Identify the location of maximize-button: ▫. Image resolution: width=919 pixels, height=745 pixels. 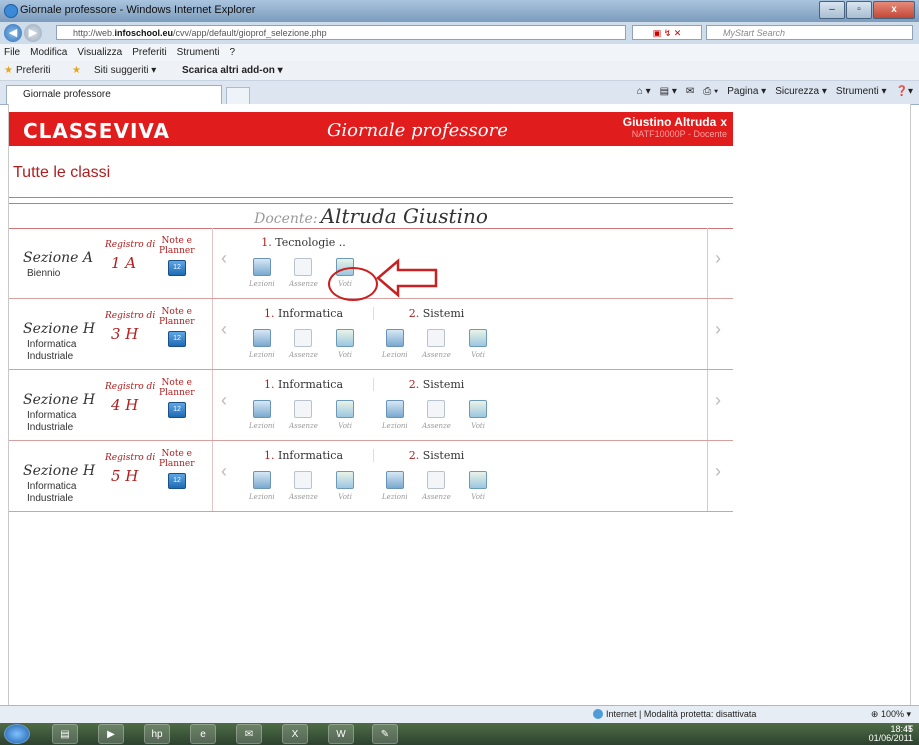
(859, 10).